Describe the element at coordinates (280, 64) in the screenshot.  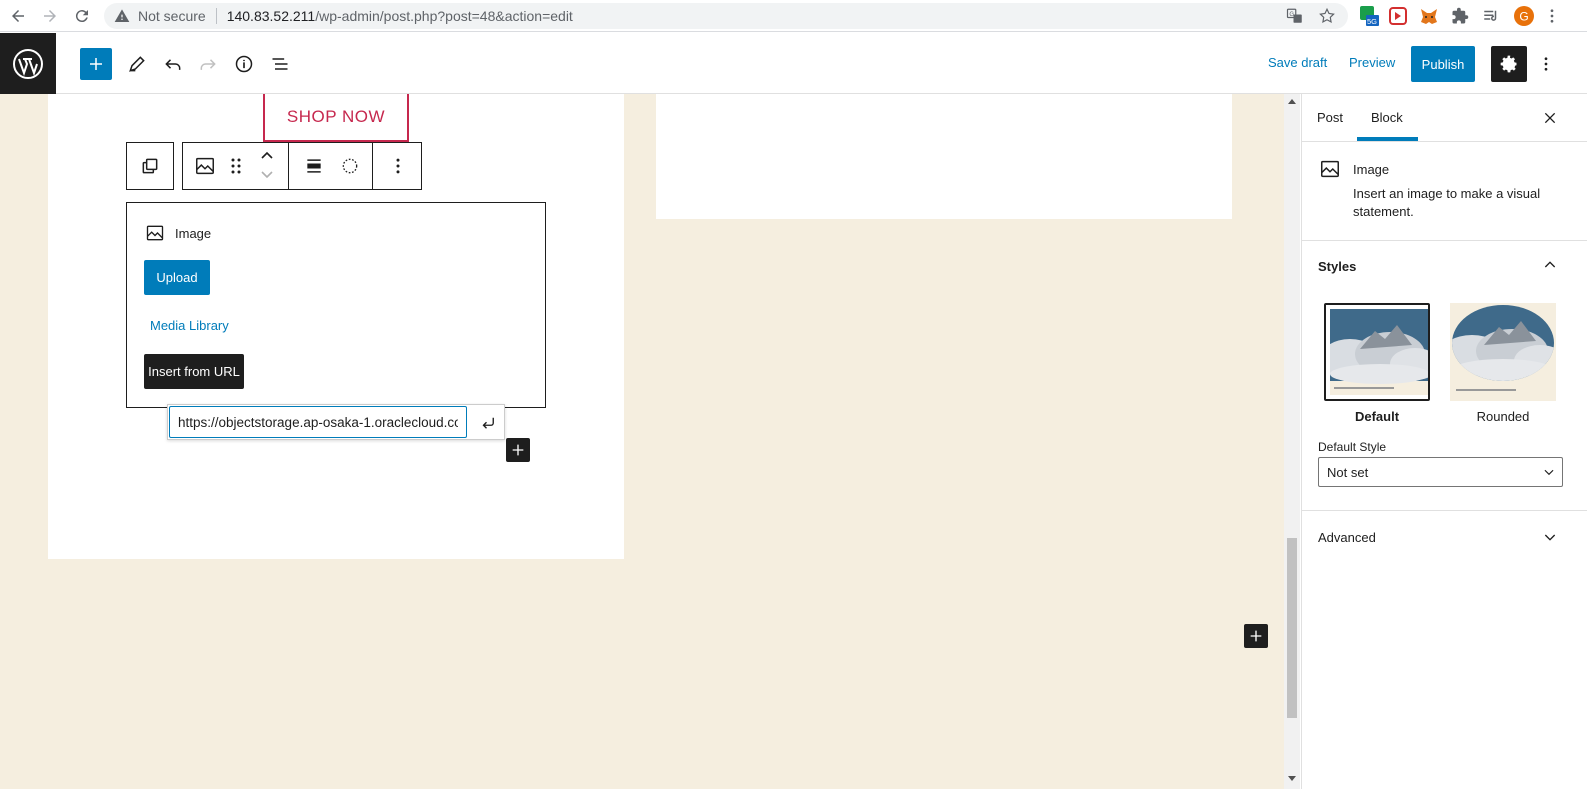
I see `list-view-icon` at that location.